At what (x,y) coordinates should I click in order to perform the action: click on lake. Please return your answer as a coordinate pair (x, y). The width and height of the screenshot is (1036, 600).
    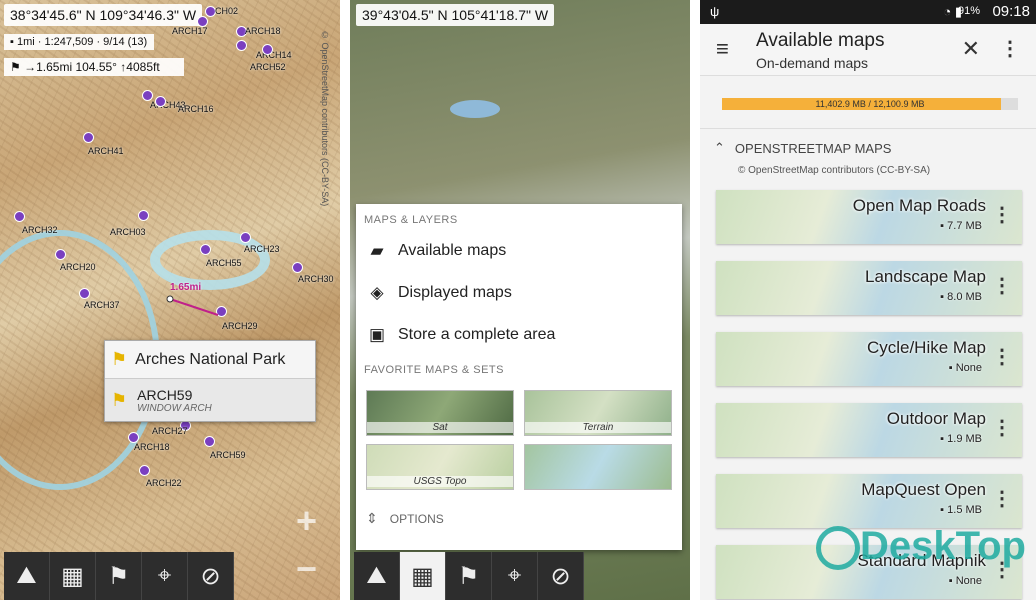
    Looking at the image, I should click on (475, 109).